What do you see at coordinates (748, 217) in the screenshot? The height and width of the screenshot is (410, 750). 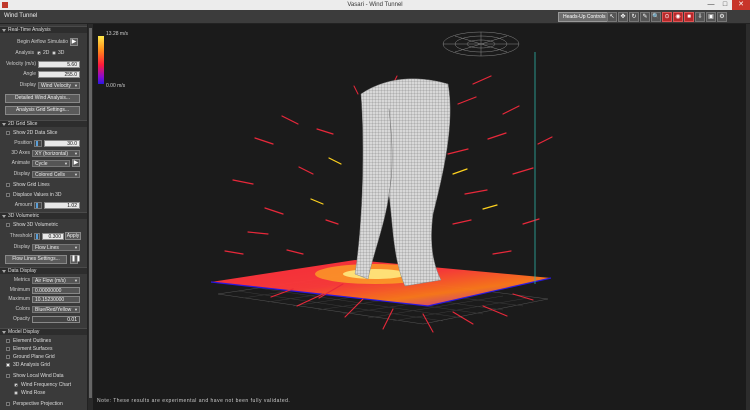 I see `viewport-edge` at bounding box center [748, 217].